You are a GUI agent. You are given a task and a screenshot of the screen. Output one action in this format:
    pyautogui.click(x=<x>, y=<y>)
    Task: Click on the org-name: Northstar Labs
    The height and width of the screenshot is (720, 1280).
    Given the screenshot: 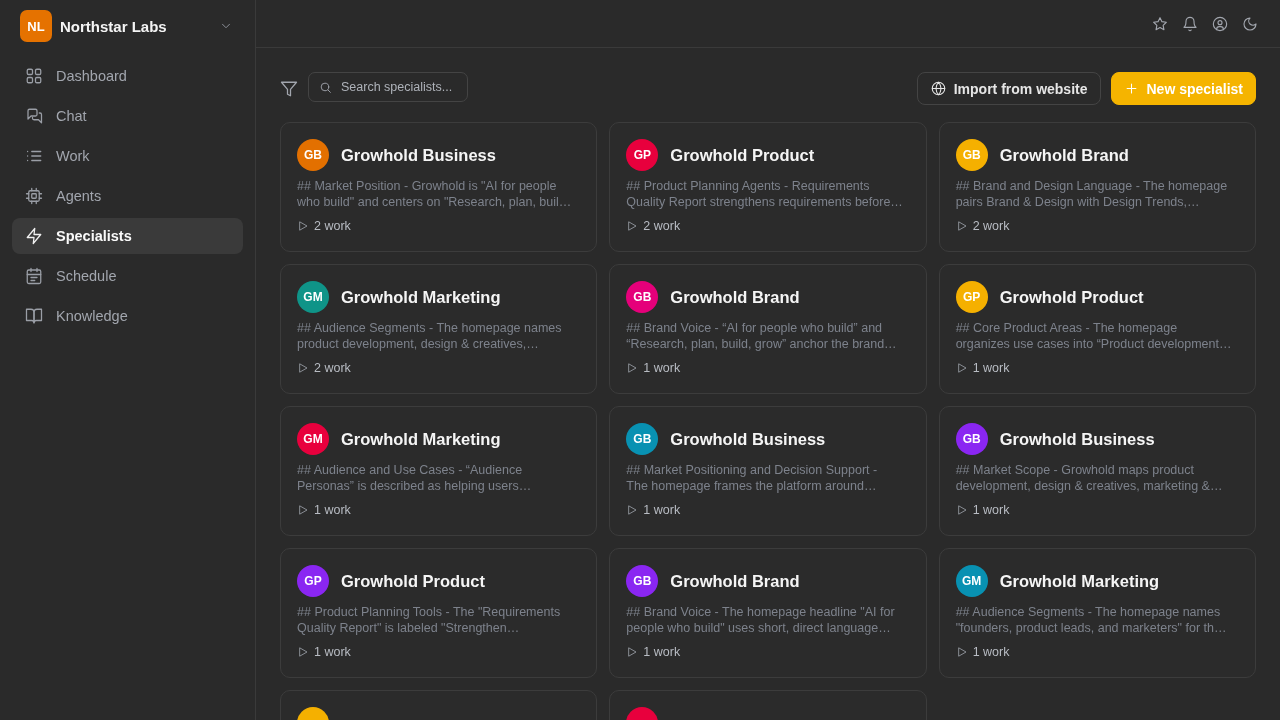 What is the action you would take?
    pyautogui.click(x=113, y=26)
    